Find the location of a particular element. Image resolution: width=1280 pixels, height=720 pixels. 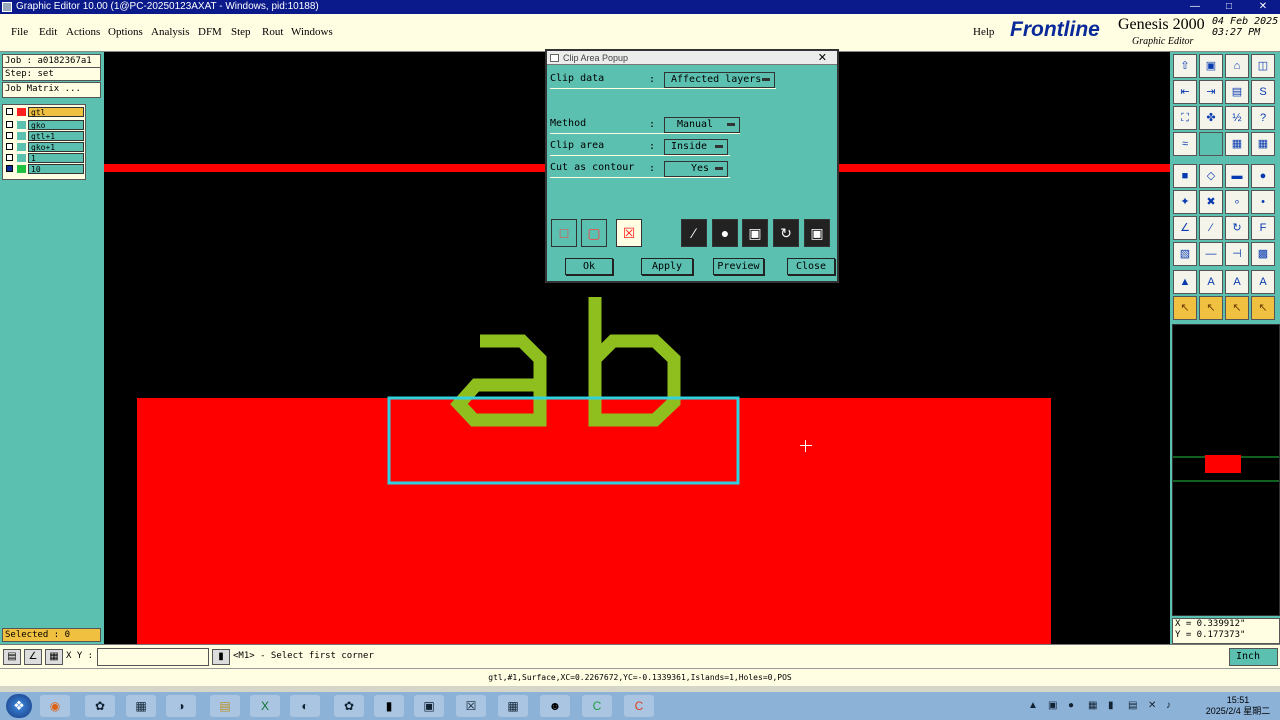

preview-button: Preview is located at coordinates (738, 266).